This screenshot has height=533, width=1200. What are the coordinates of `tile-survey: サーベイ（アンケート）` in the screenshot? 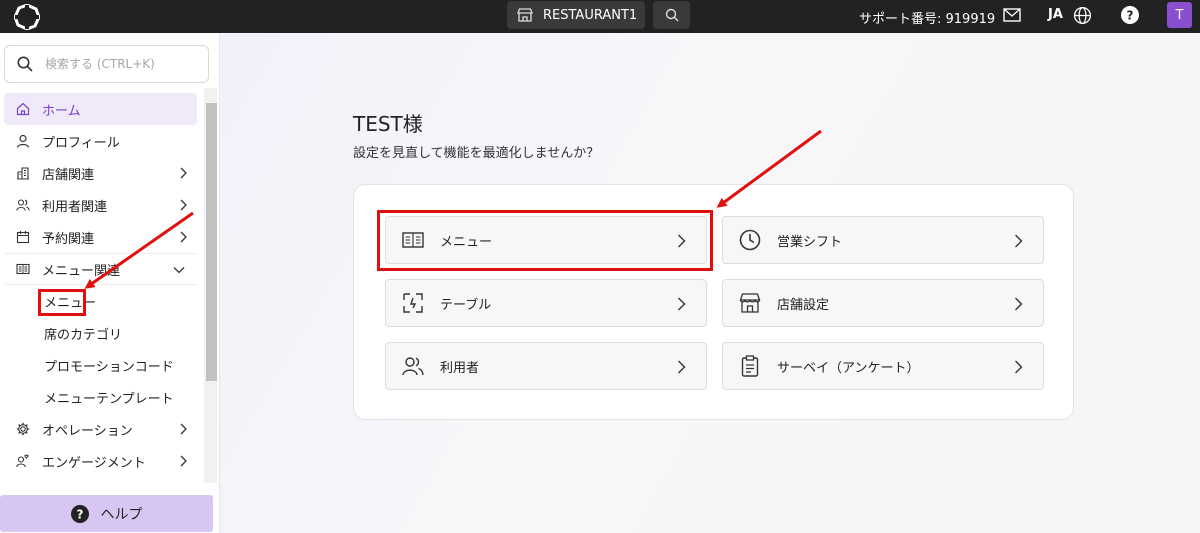 It's located at (883, 366).